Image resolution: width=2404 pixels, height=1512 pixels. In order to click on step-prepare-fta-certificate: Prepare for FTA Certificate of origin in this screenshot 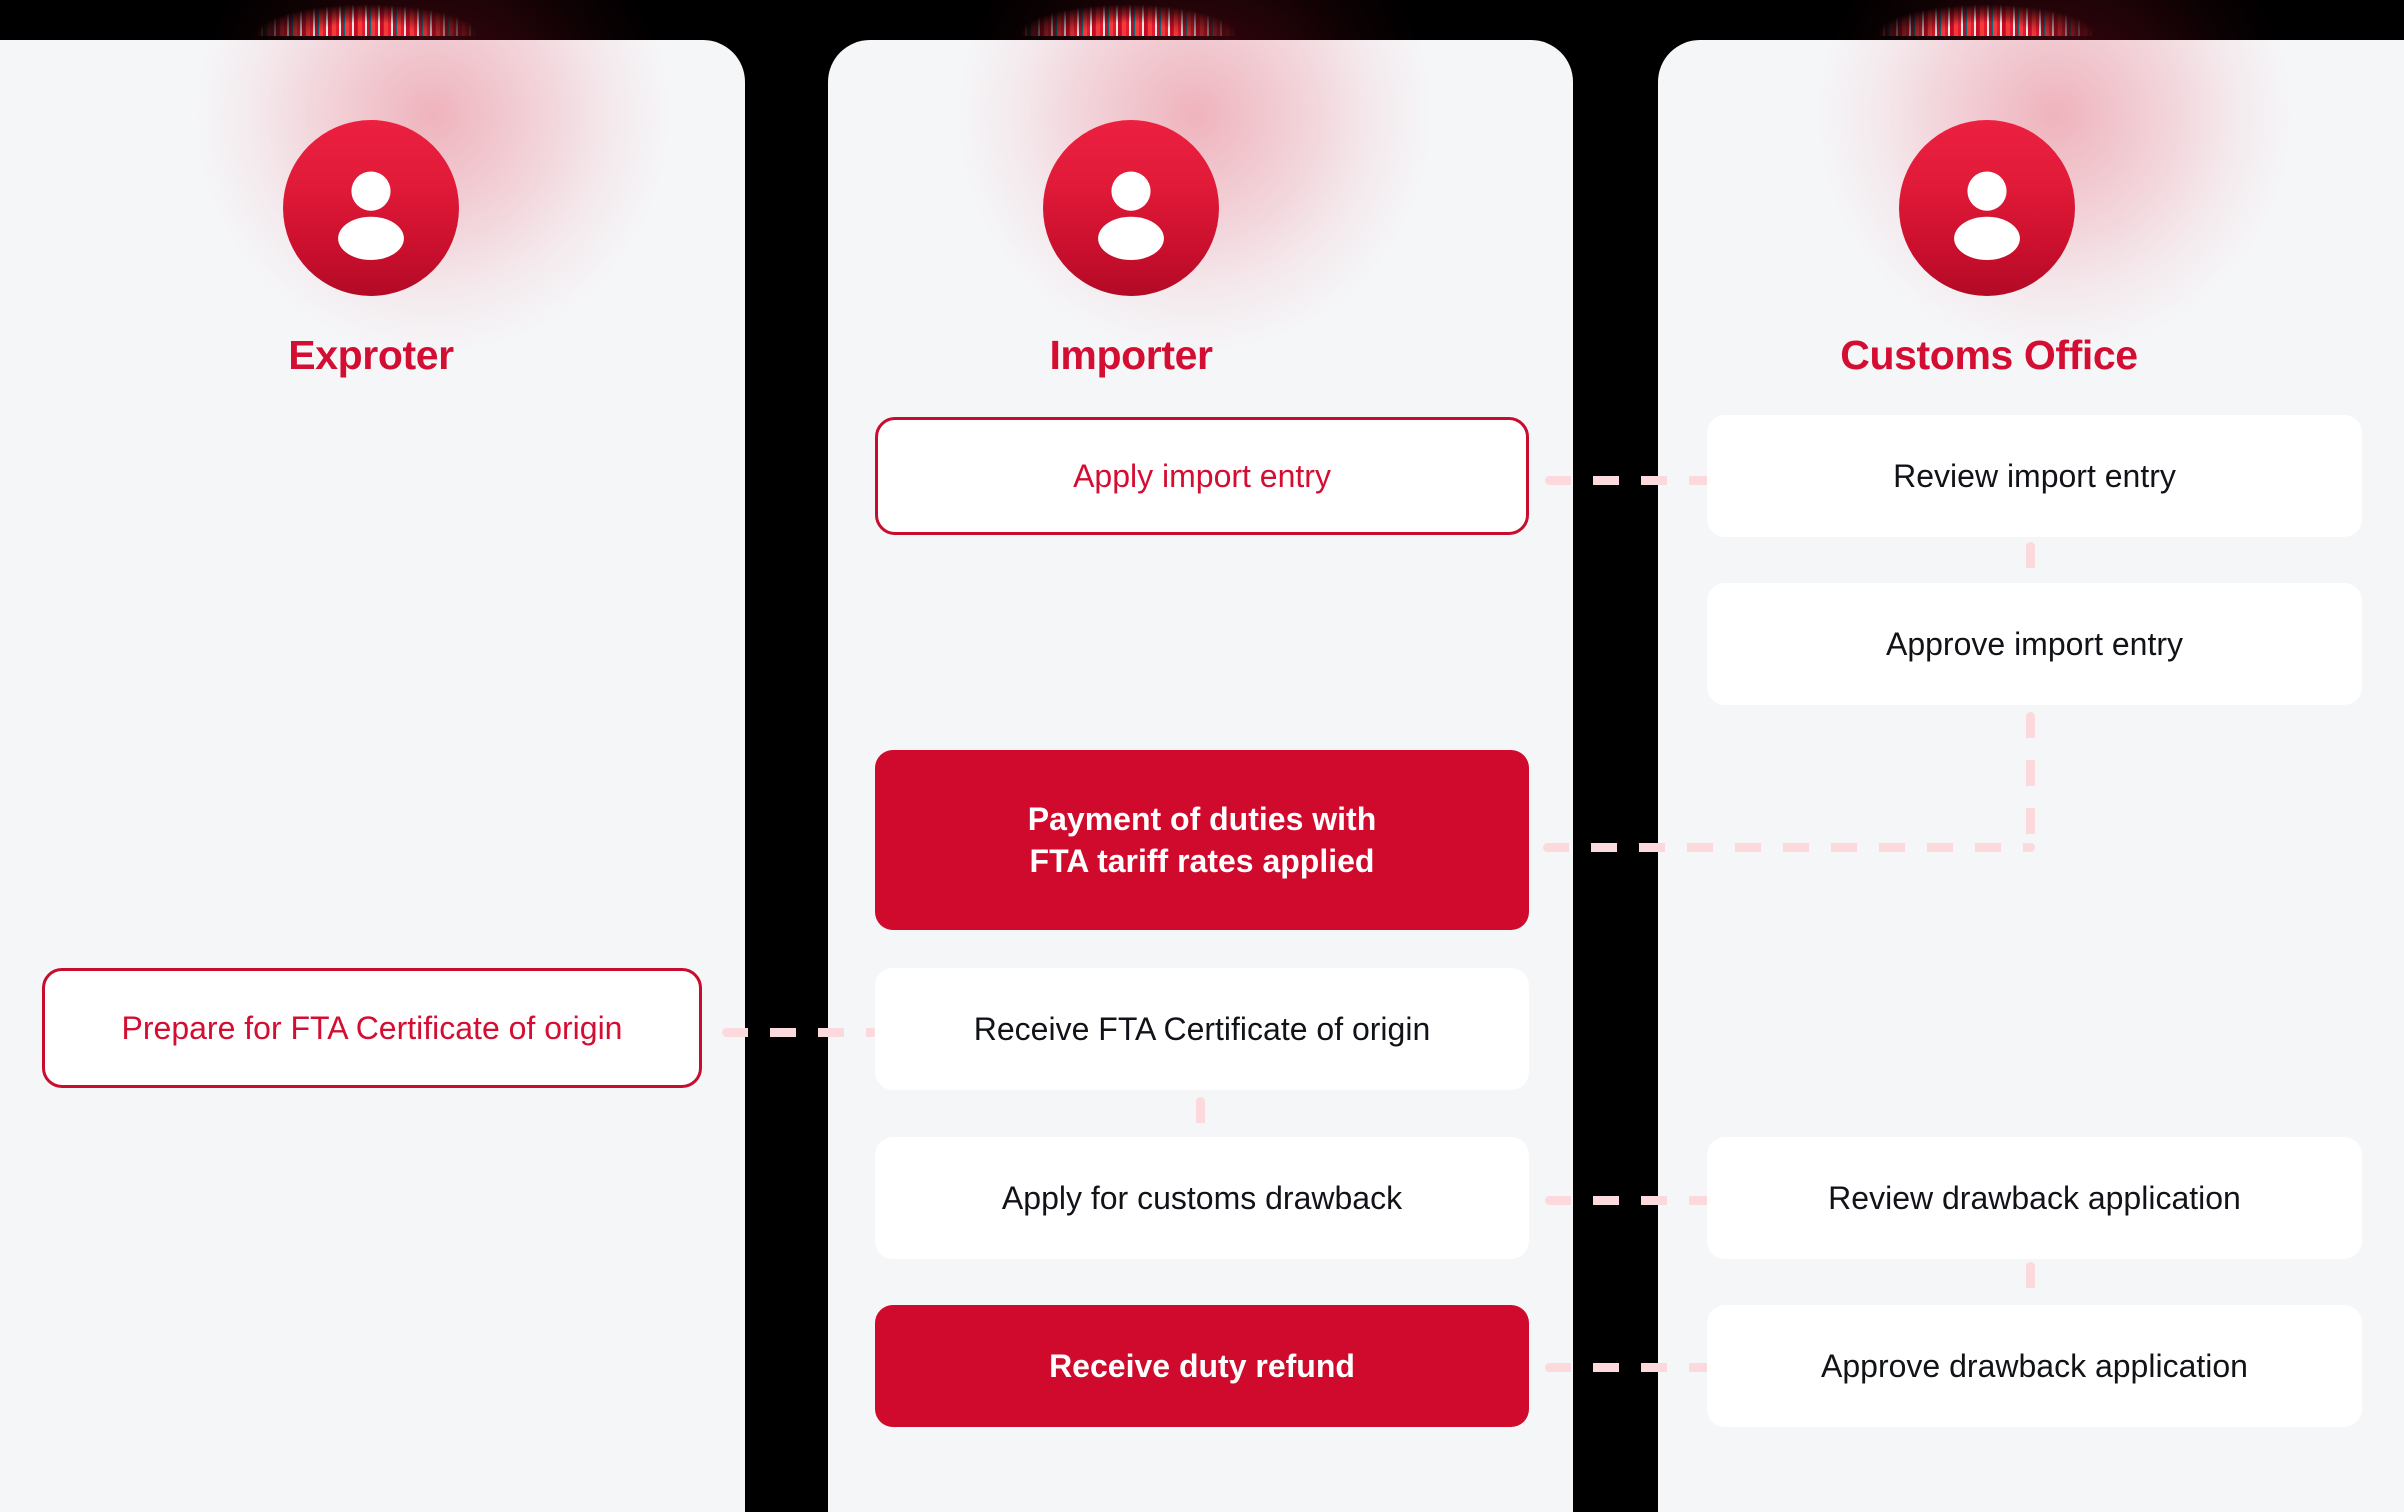, I will do `click(372, 1028)`.